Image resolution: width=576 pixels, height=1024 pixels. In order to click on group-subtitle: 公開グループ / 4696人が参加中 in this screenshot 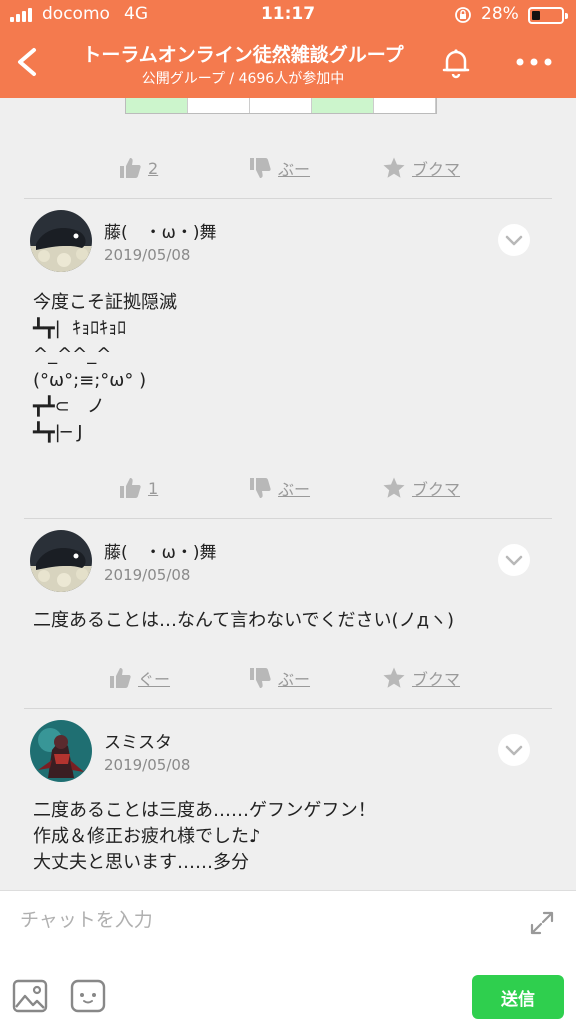, I will do `click(243, 79)`.